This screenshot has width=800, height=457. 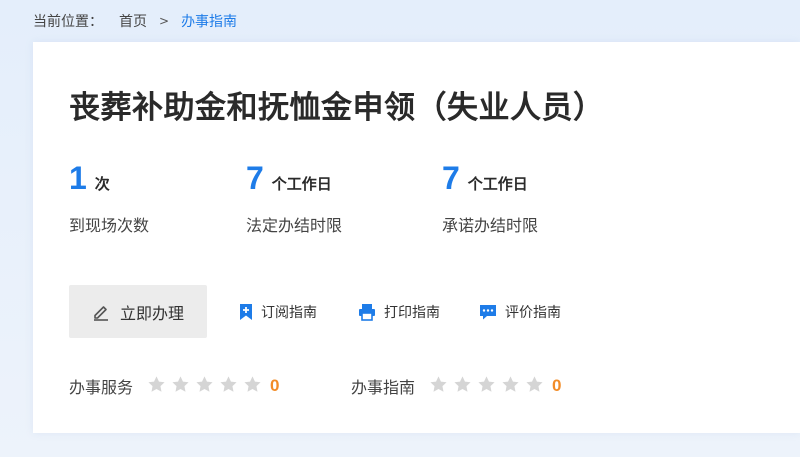 I want to click on rating-label: 办事指南, so click(x=383, y=387).